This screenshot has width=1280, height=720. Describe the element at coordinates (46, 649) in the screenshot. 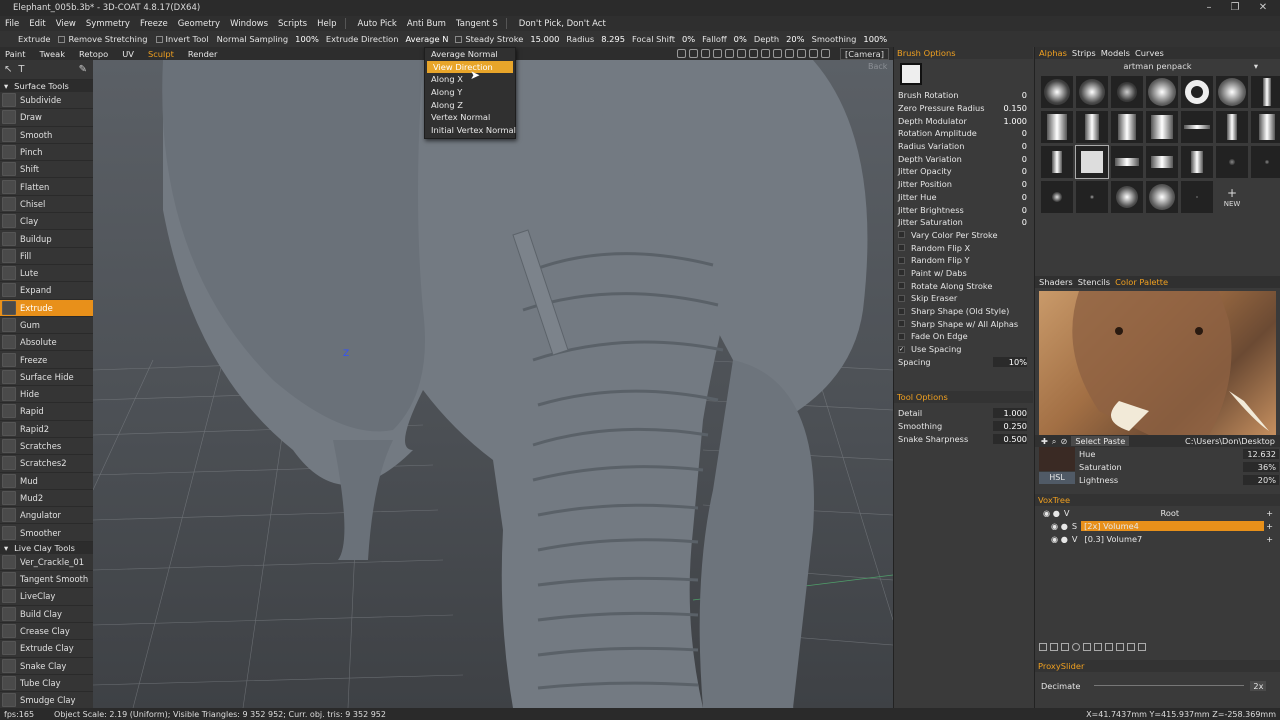

I see `tool-item-extrude-clay: Extrude Clay` at that location.